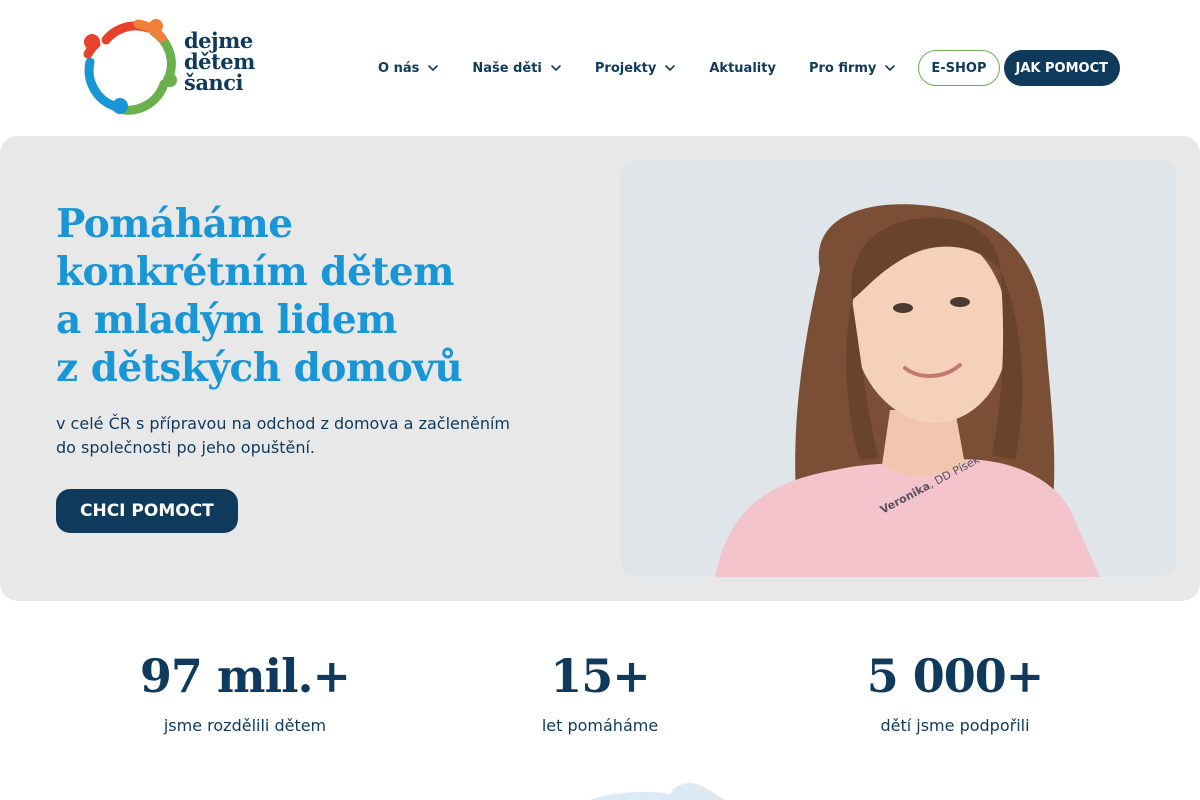 The image size is (1200, 800). I want to click on hero-subtitle-line: do společnosti po jeho opuštění., so click(186, 447).